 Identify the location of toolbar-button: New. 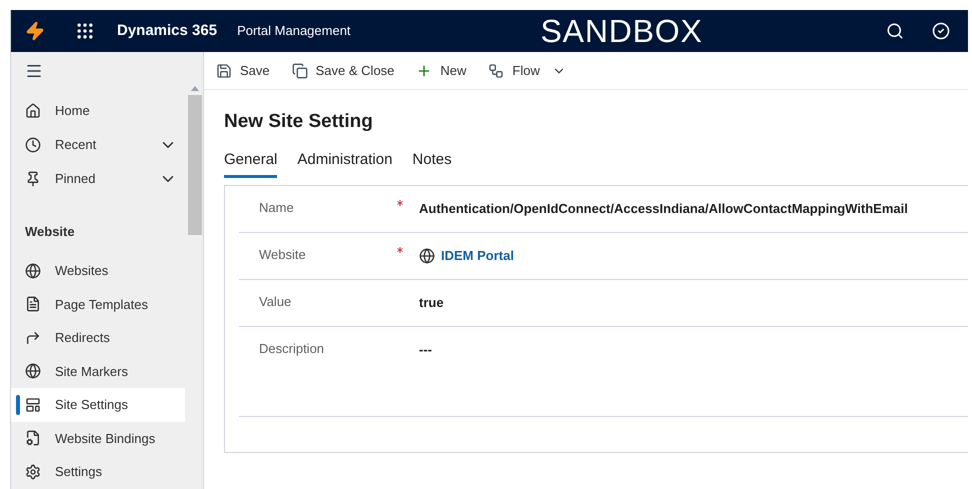
(441, 70).